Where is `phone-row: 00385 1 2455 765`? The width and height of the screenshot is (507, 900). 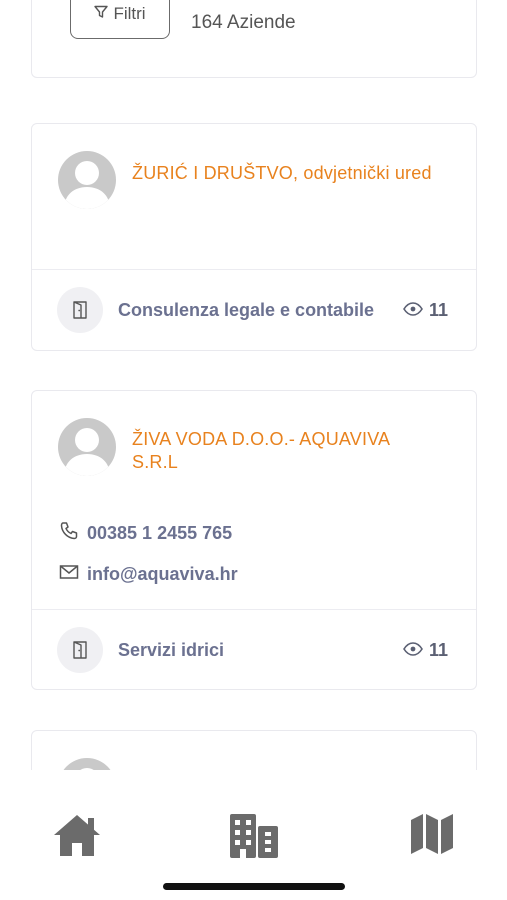
phone-row: 00385 1 2455 765 is located at coordinates (145, 533).